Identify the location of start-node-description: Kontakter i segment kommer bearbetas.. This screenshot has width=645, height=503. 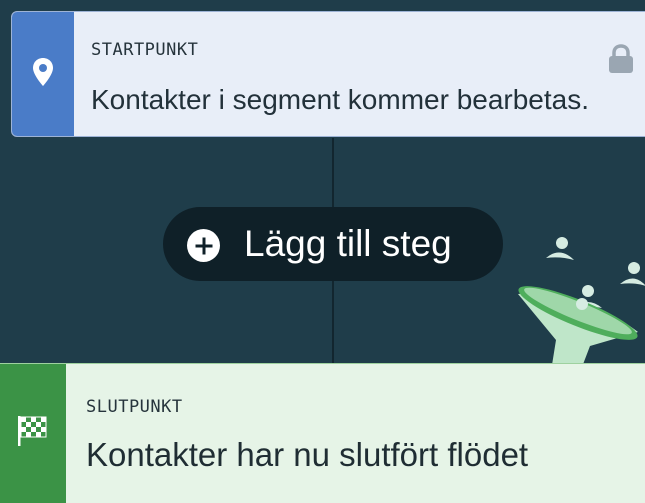
(340, 99).